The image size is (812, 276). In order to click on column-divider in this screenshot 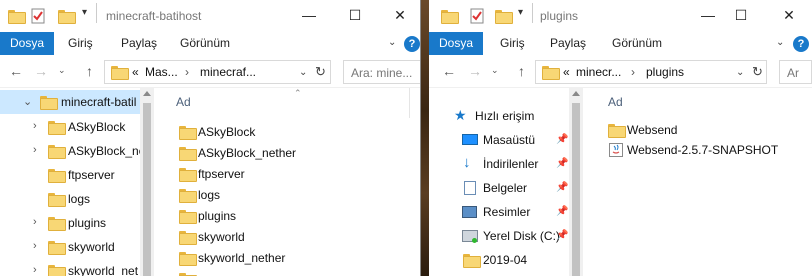, I will do `click(409, 103)`.